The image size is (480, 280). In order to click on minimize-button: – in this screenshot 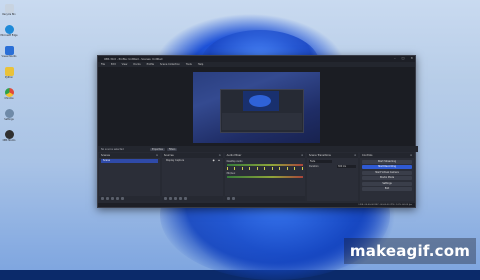, I will do `click(395, 58)`.